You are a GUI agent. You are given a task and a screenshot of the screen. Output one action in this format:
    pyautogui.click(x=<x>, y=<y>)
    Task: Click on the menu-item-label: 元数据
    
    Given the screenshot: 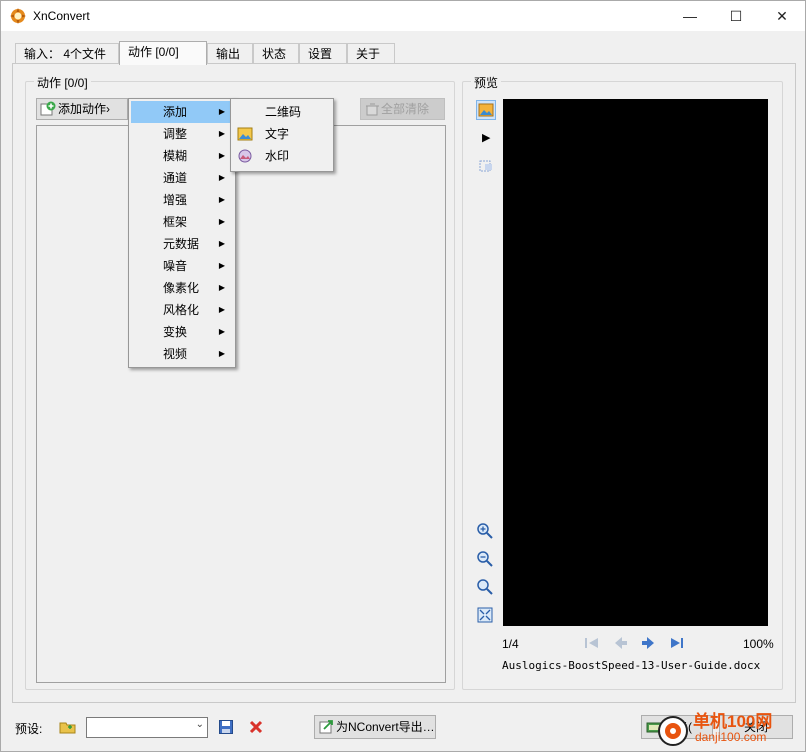 What is the action you would take?
    pyautogui.click(x=181, y=244)
    